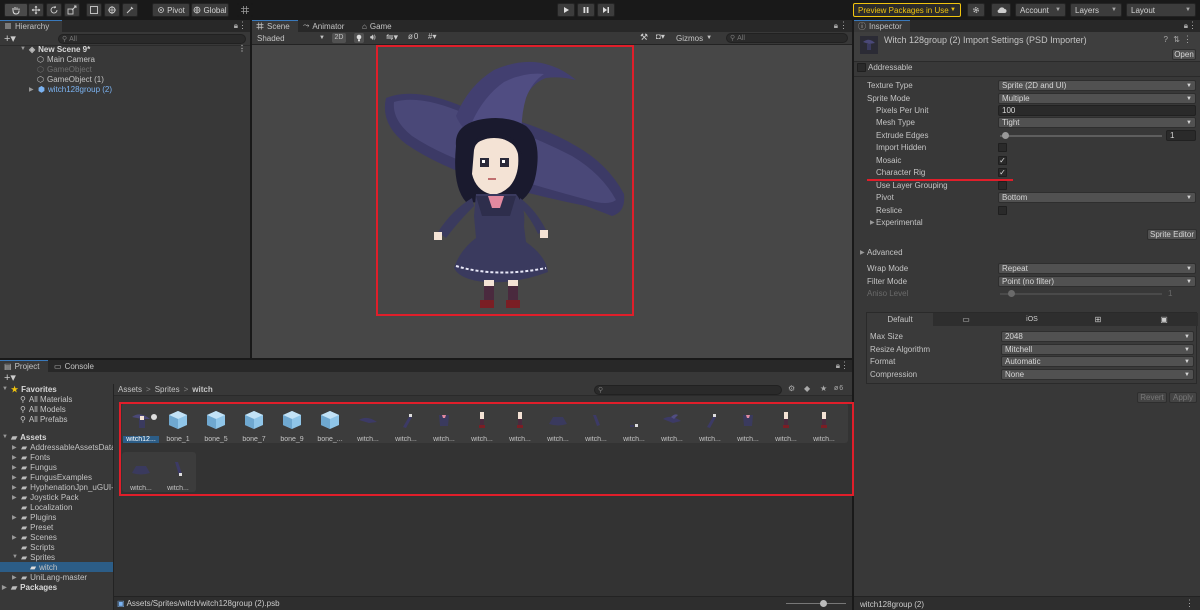 The width and height of the screenshot is (1200, 610). Describe the element at coordinates (43, 409) in the screenshot. I see `favorite-item: ⚲ All Models` at that location.